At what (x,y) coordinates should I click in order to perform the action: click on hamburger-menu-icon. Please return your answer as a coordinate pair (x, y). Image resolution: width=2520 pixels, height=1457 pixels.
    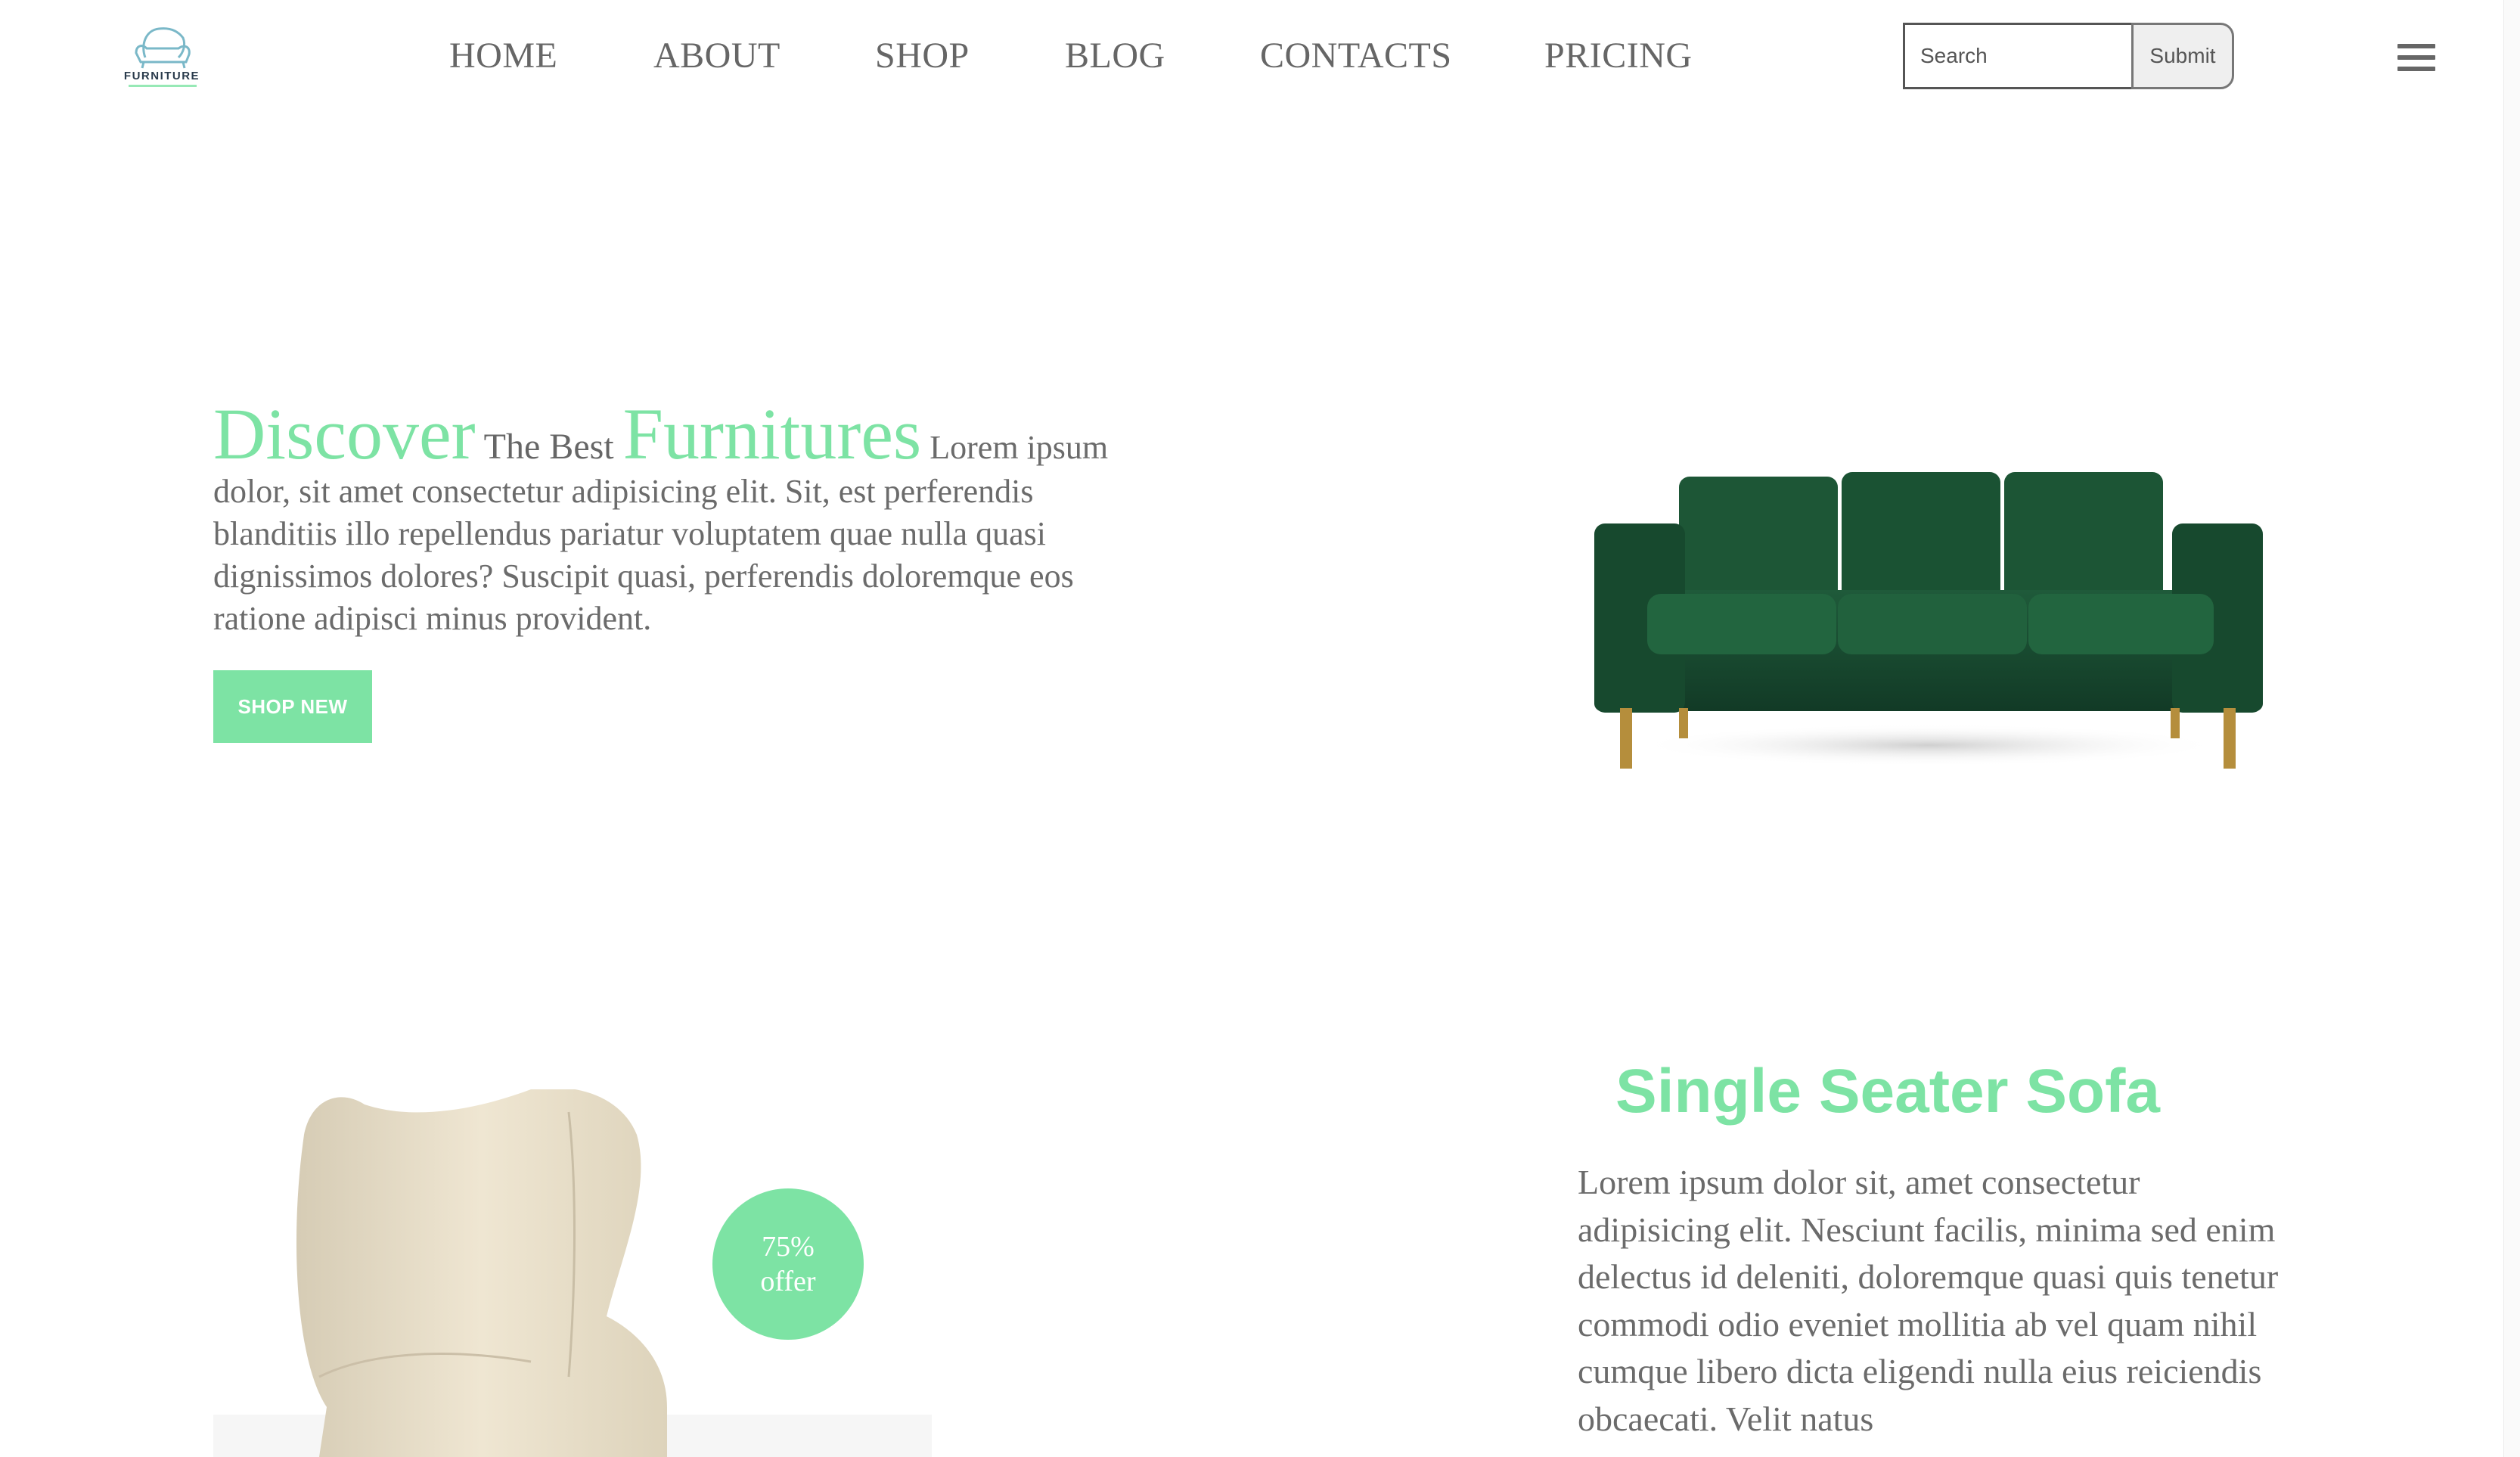
    Looking at the image, I should click on (2416, 59).